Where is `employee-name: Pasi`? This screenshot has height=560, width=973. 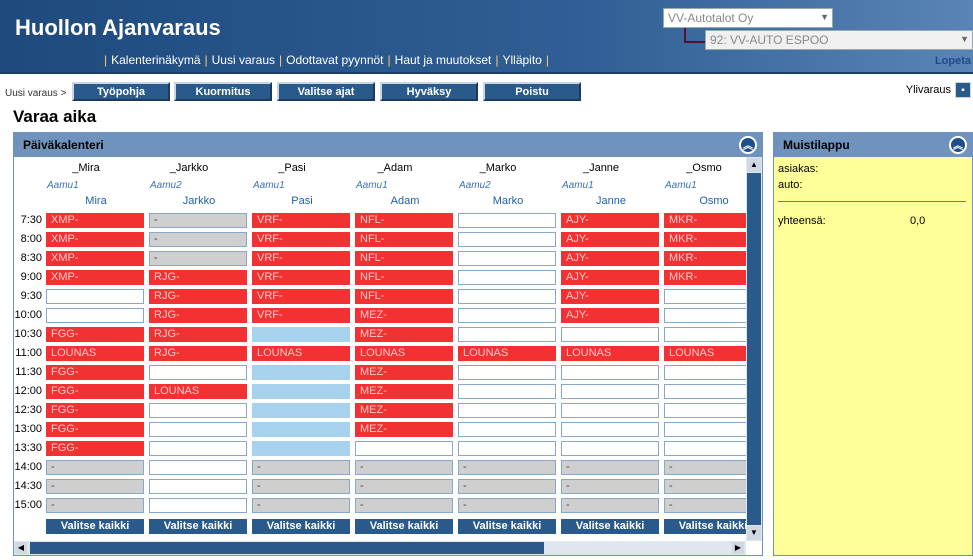 employee-name: Pasi is located at coordinates (302, 201).